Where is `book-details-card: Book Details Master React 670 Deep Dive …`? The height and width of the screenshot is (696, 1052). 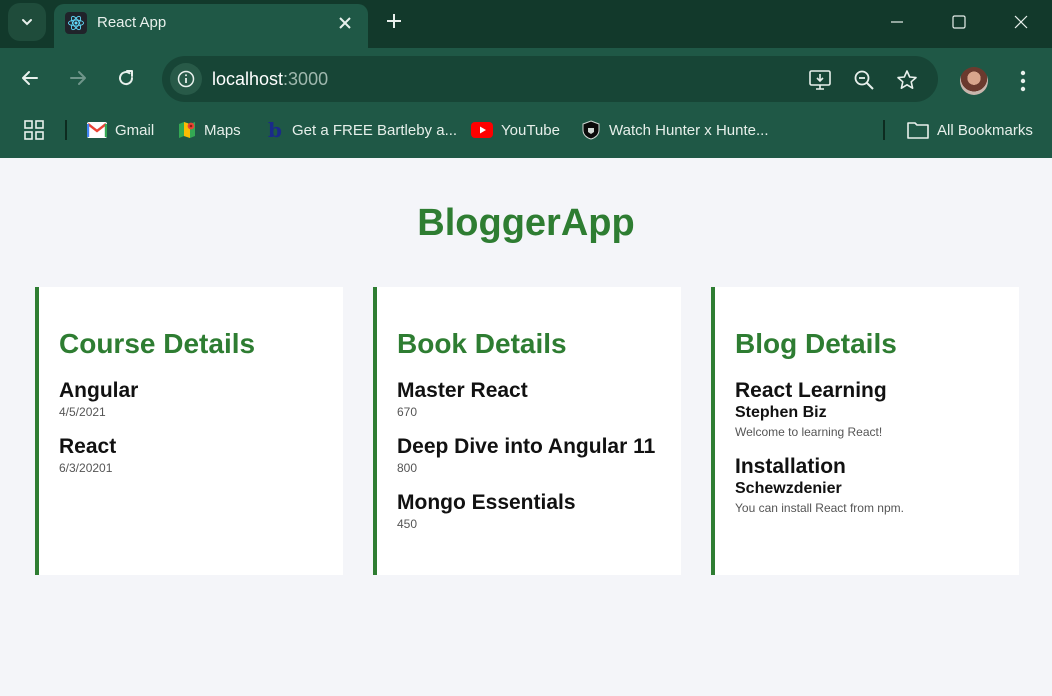
book-details-card: Book Details Master React 670 Deep Dive … is located at coordinates (527, 431).